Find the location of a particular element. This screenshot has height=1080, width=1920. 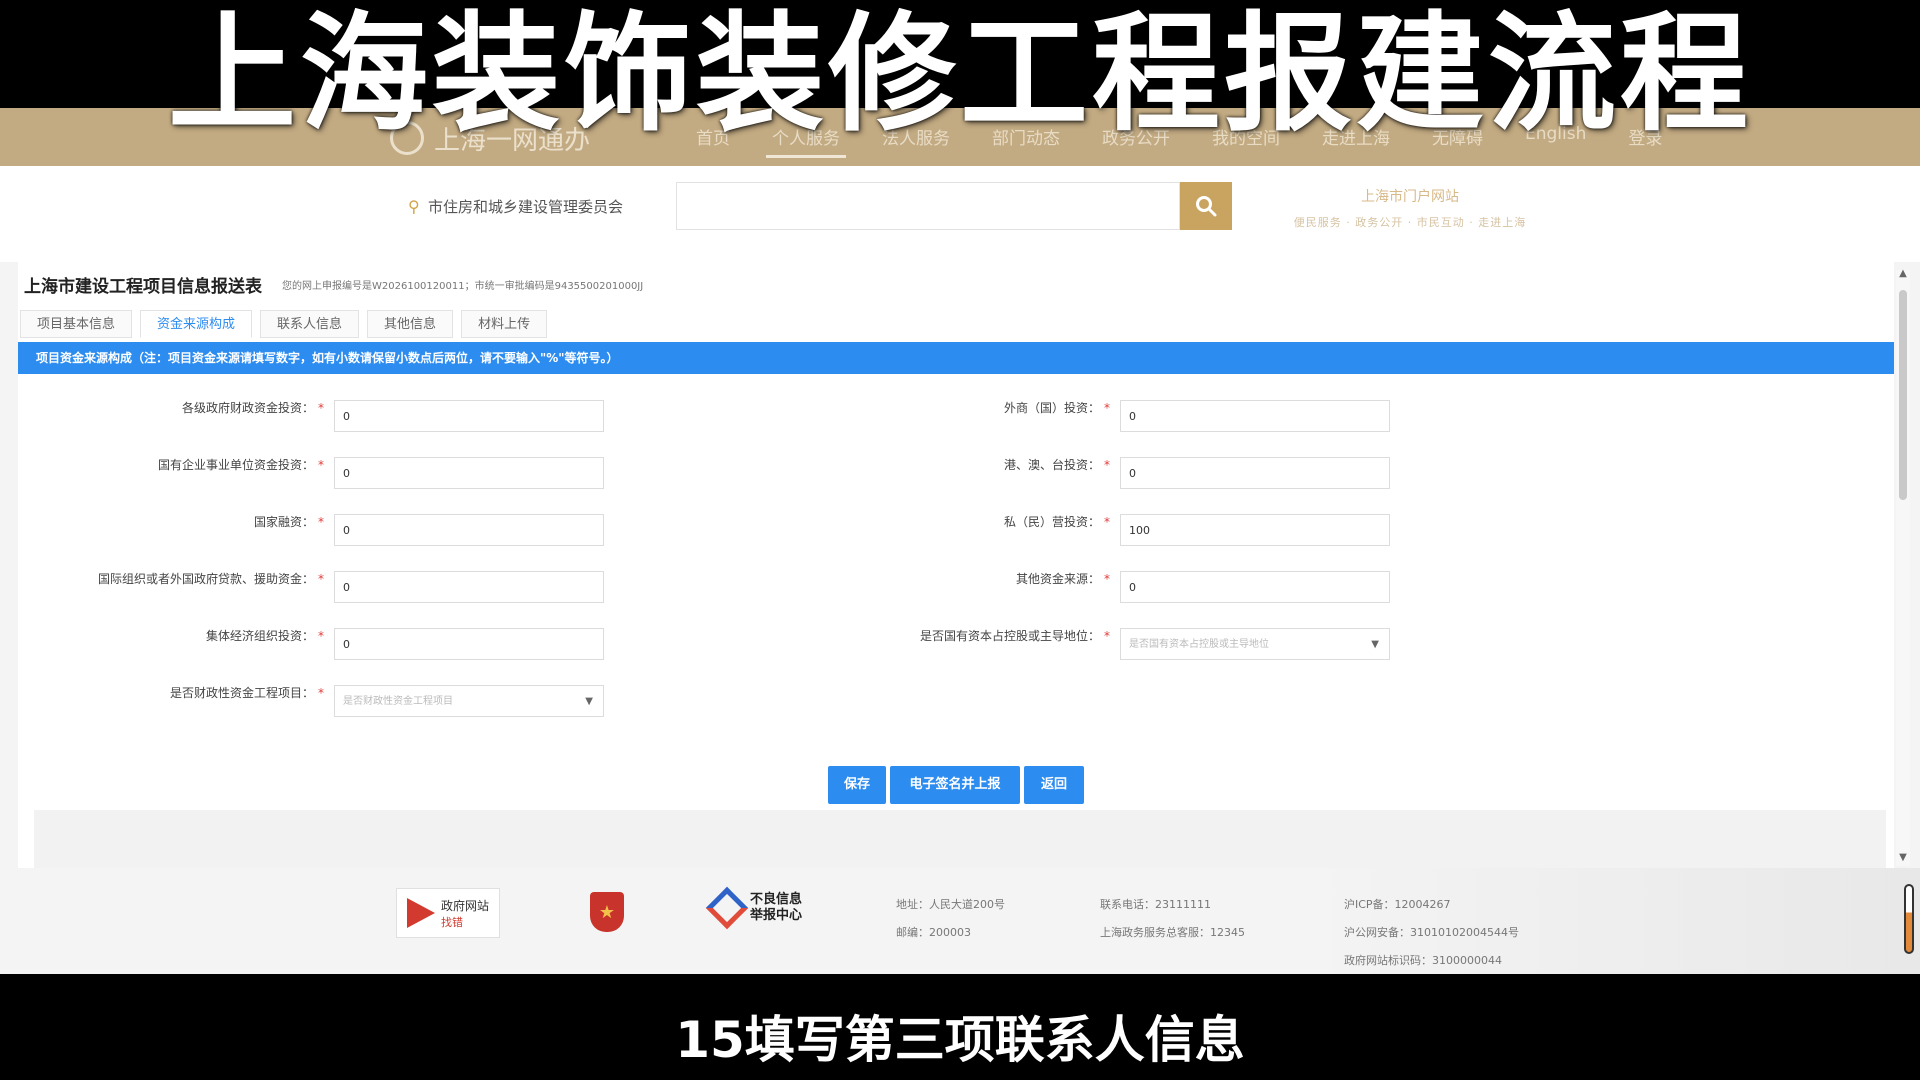

search-icon is located at coordinates (1206, 206).